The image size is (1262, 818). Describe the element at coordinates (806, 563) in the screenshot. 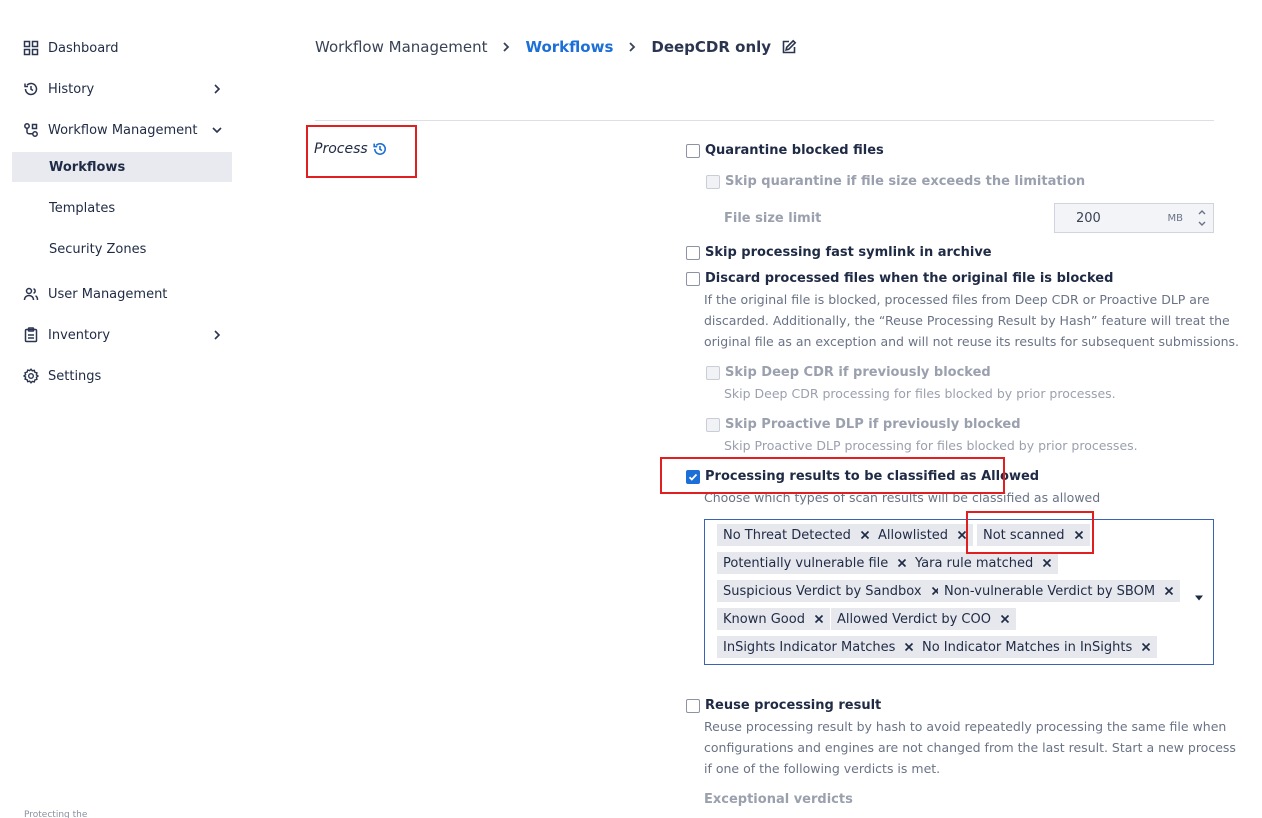

I see `tag-label: Potentially vulnerable file` at that location.